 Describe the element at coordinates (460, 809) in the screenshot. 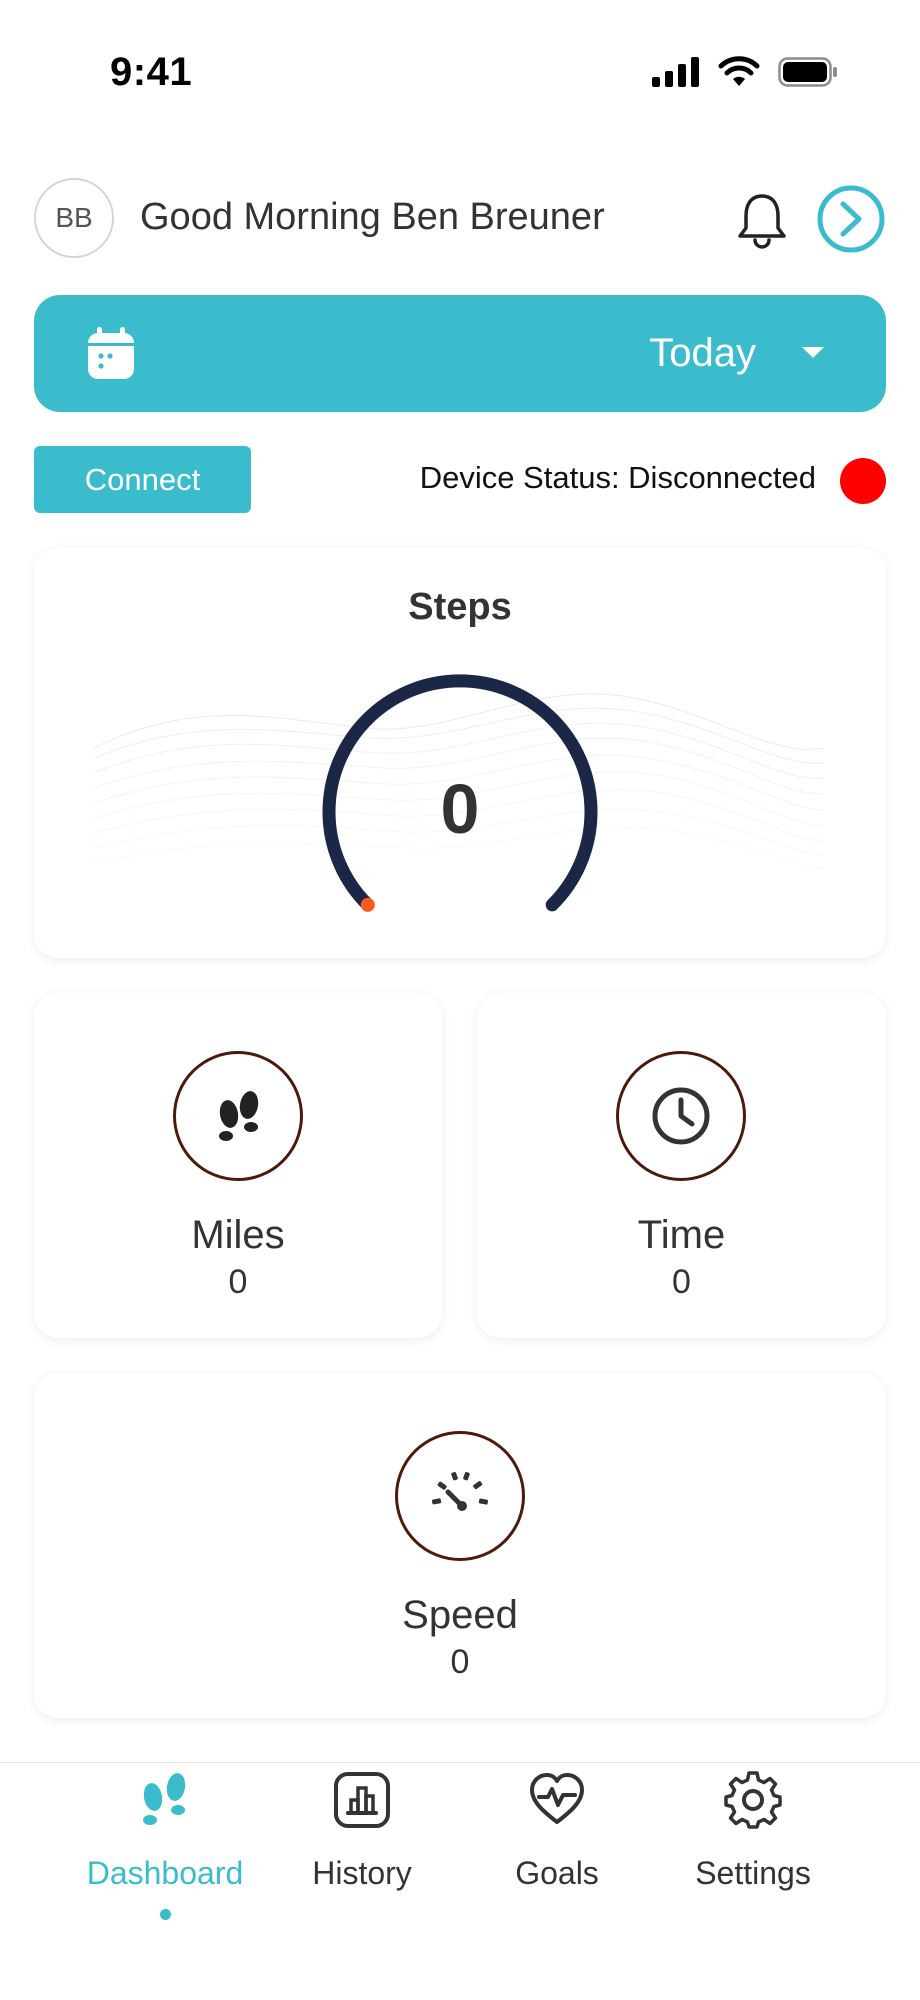

I see `steps-value: 0` at that location.